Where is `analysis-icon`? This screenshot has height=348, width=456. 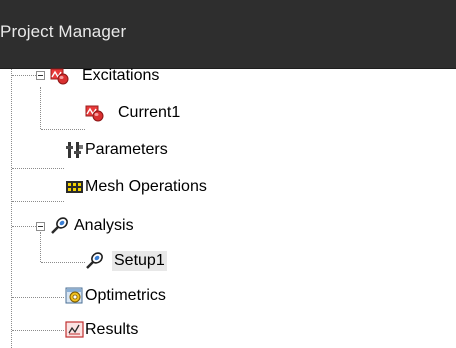 analysis-icon is located at coordinates (59, 226).